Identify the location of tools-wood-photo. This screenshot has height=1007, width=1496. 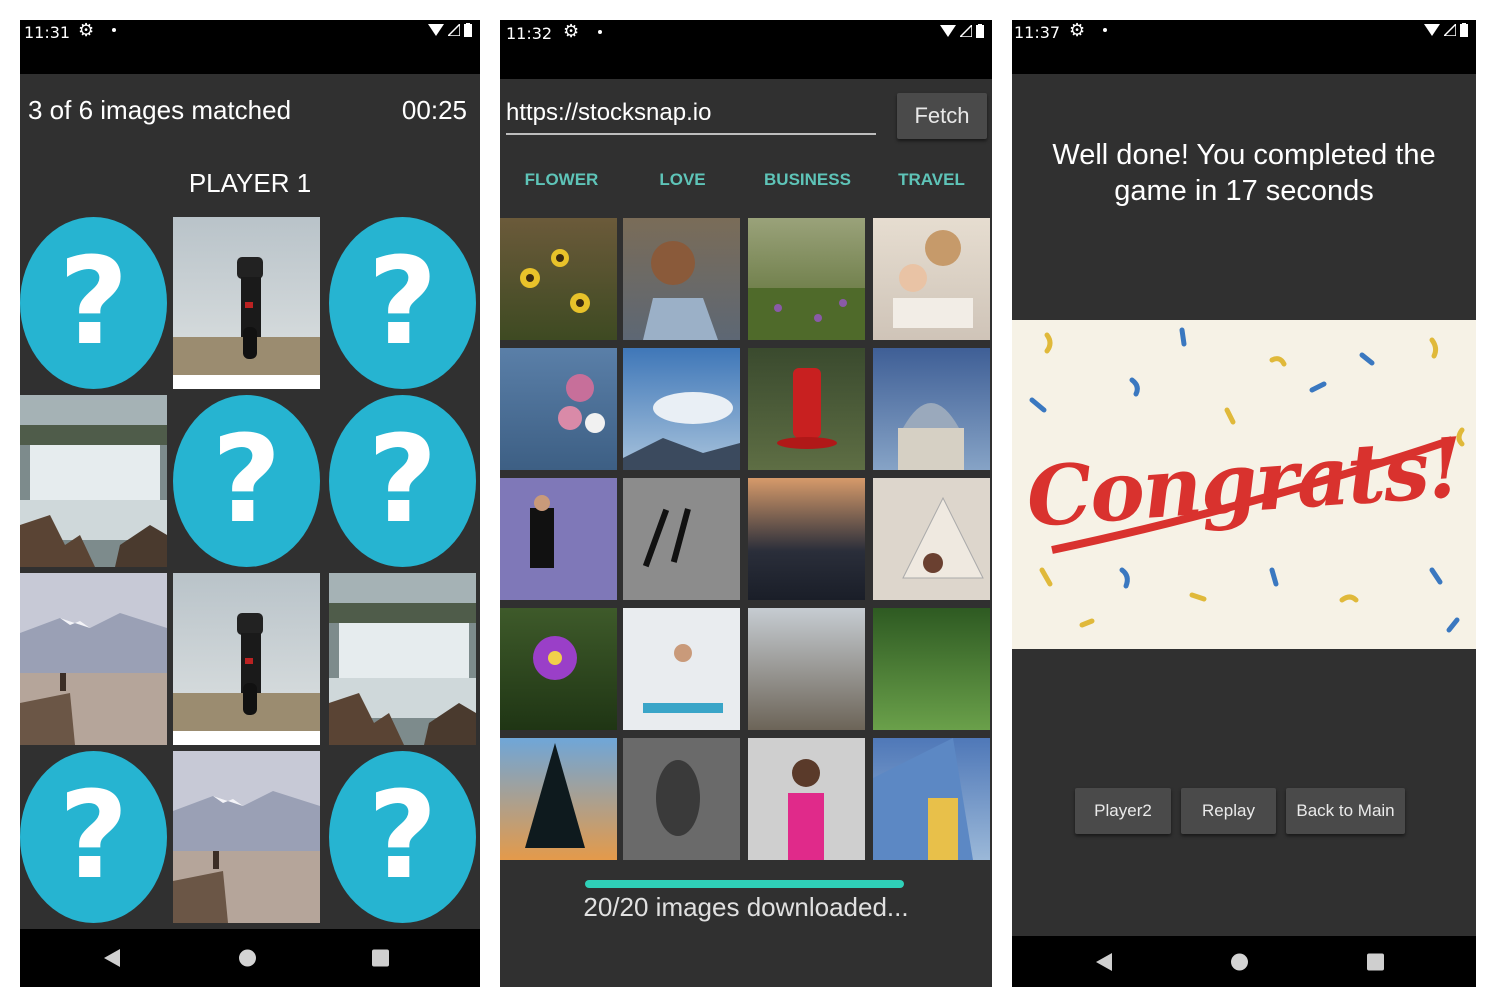
(681, 539).